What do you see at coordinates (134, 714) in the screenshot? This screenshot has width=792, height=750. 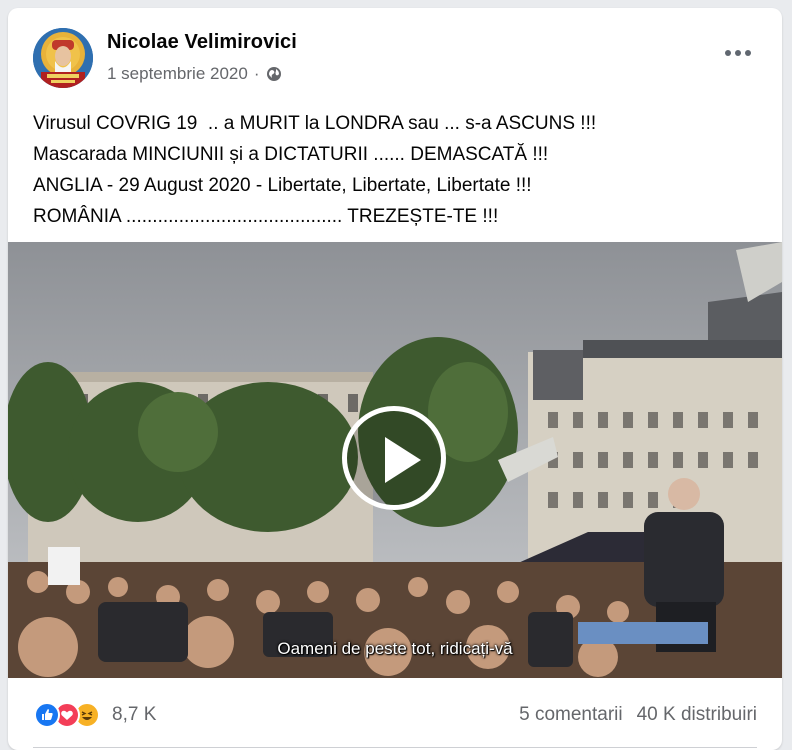 I see `reaction-count: 8,7 K` at bounding box center [134, 714].